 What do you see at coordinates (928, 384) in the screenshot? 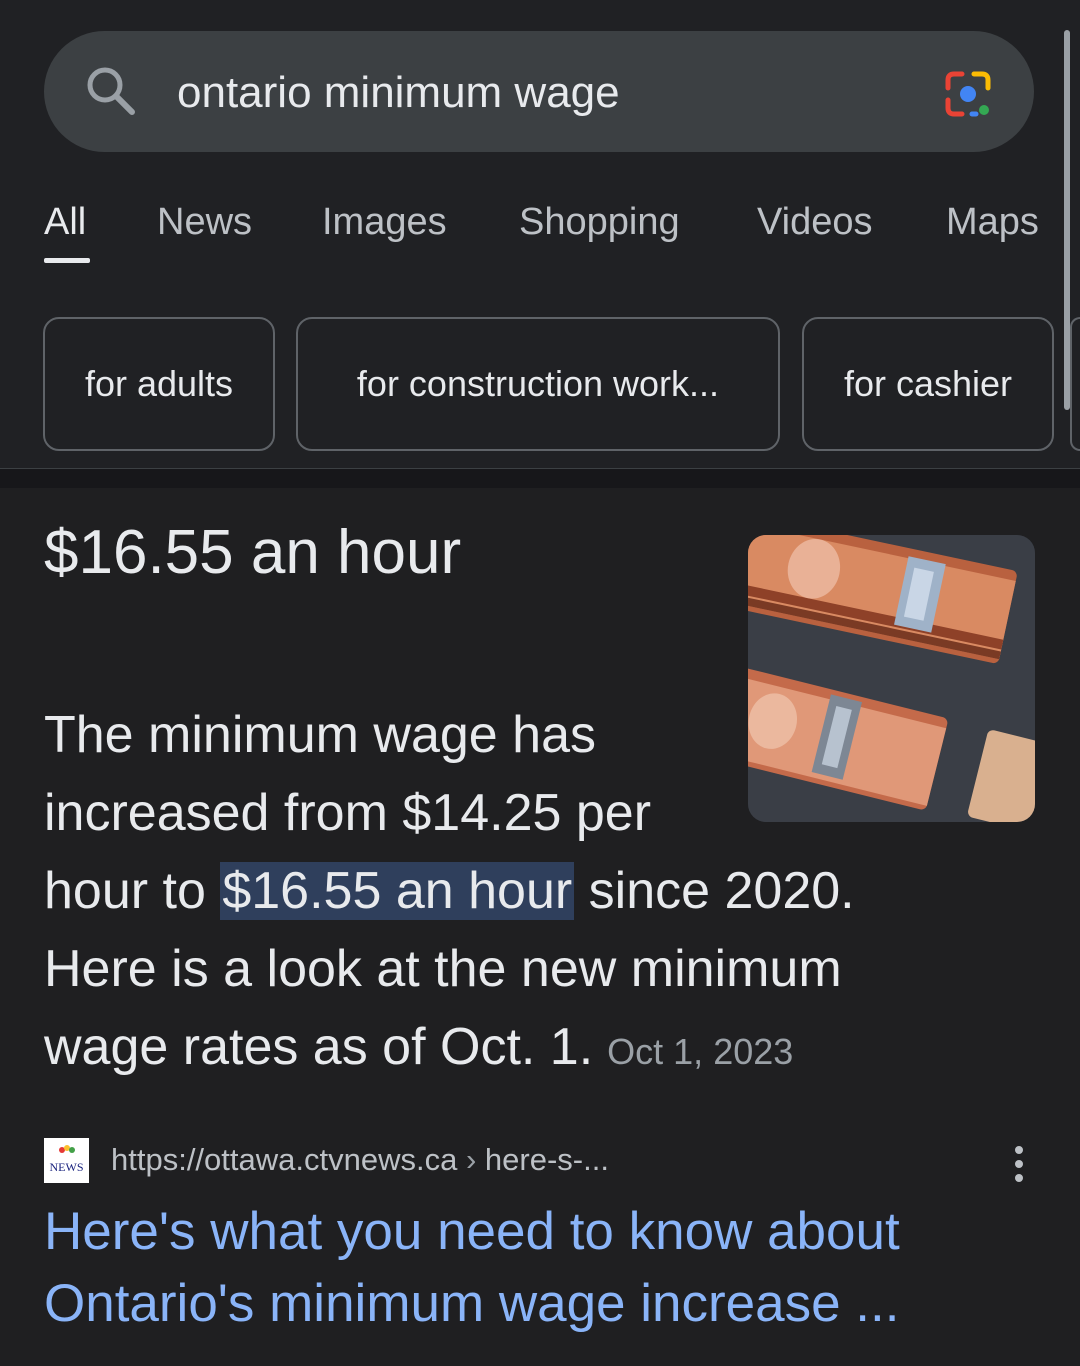
I see `chip-for-cashier: for cashier` at bounding box center [928, 384].